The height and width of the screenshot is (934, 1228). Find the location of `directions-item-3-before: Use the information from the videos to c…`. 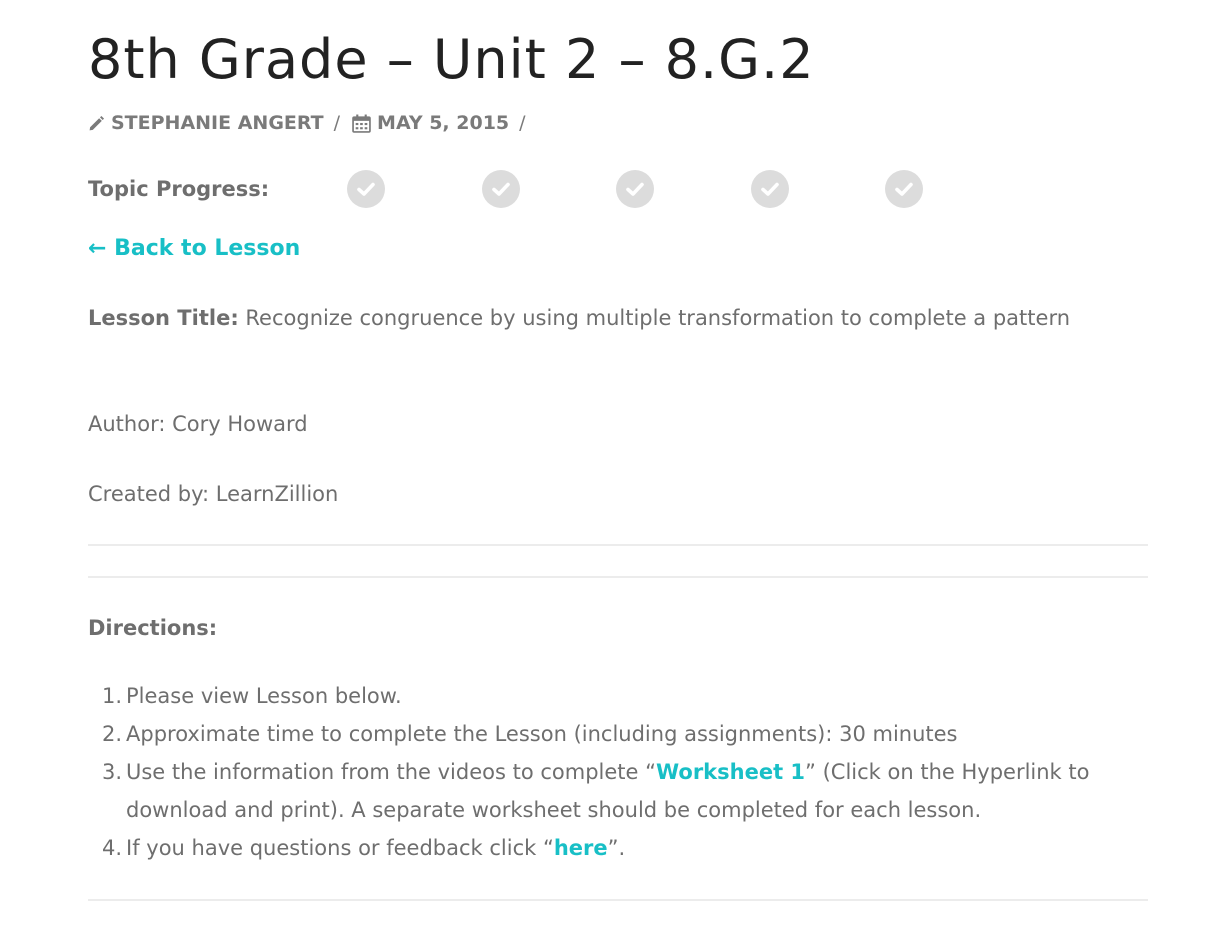

directions-item-3-before: Use the information from the videos to c… is located at coordinates (391, 772).